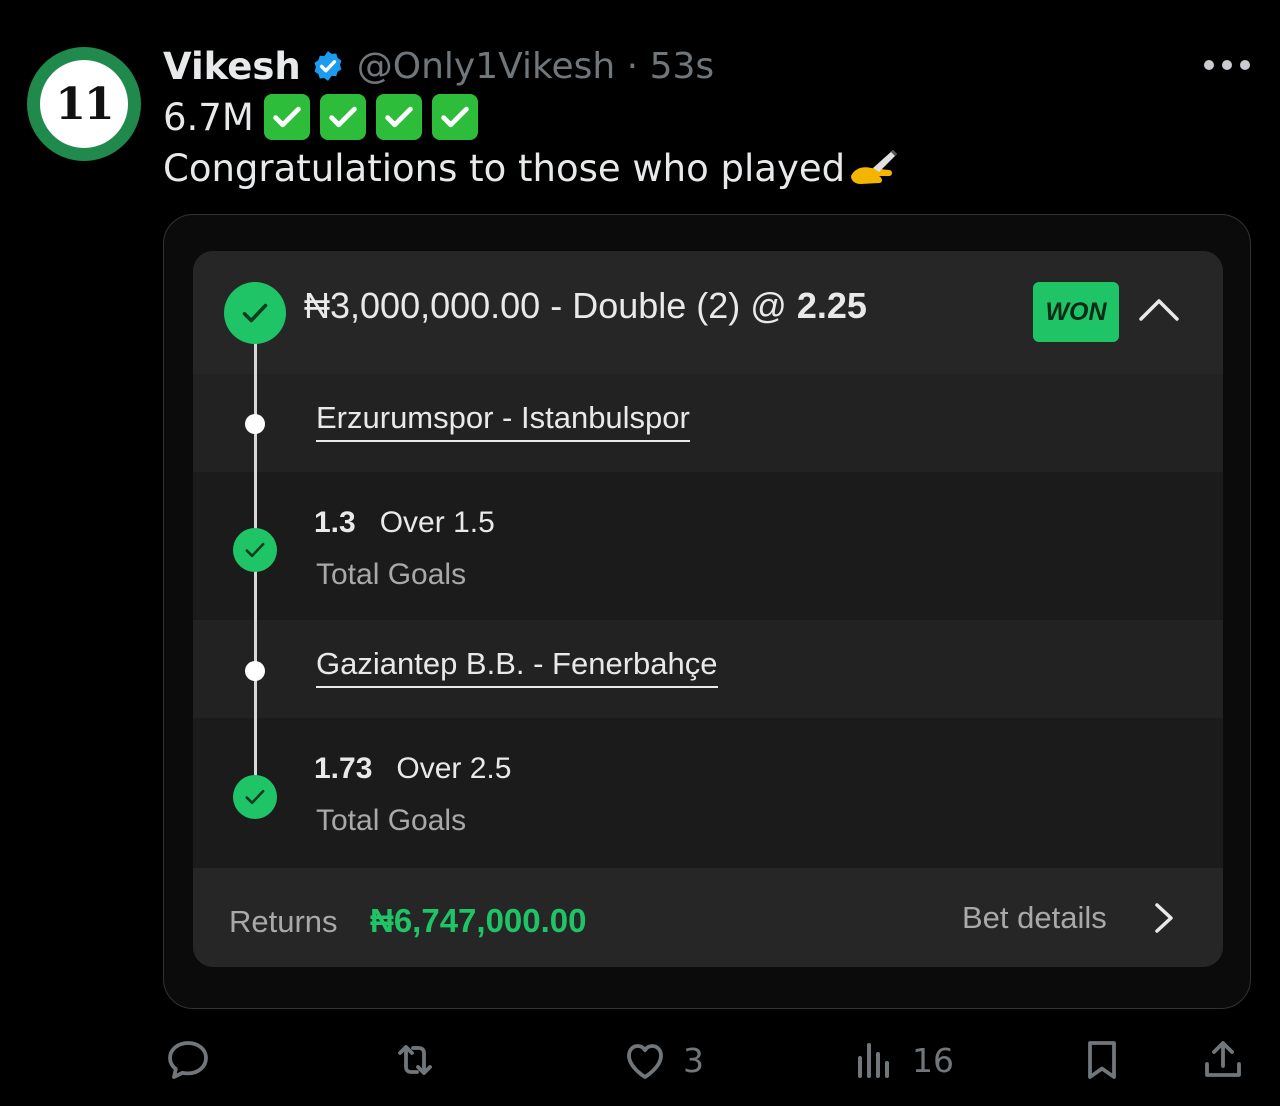 The width and height of the screenshot is (1280, 1106). I want to click on bet-total-odds: 2.25, so click(831, 305).